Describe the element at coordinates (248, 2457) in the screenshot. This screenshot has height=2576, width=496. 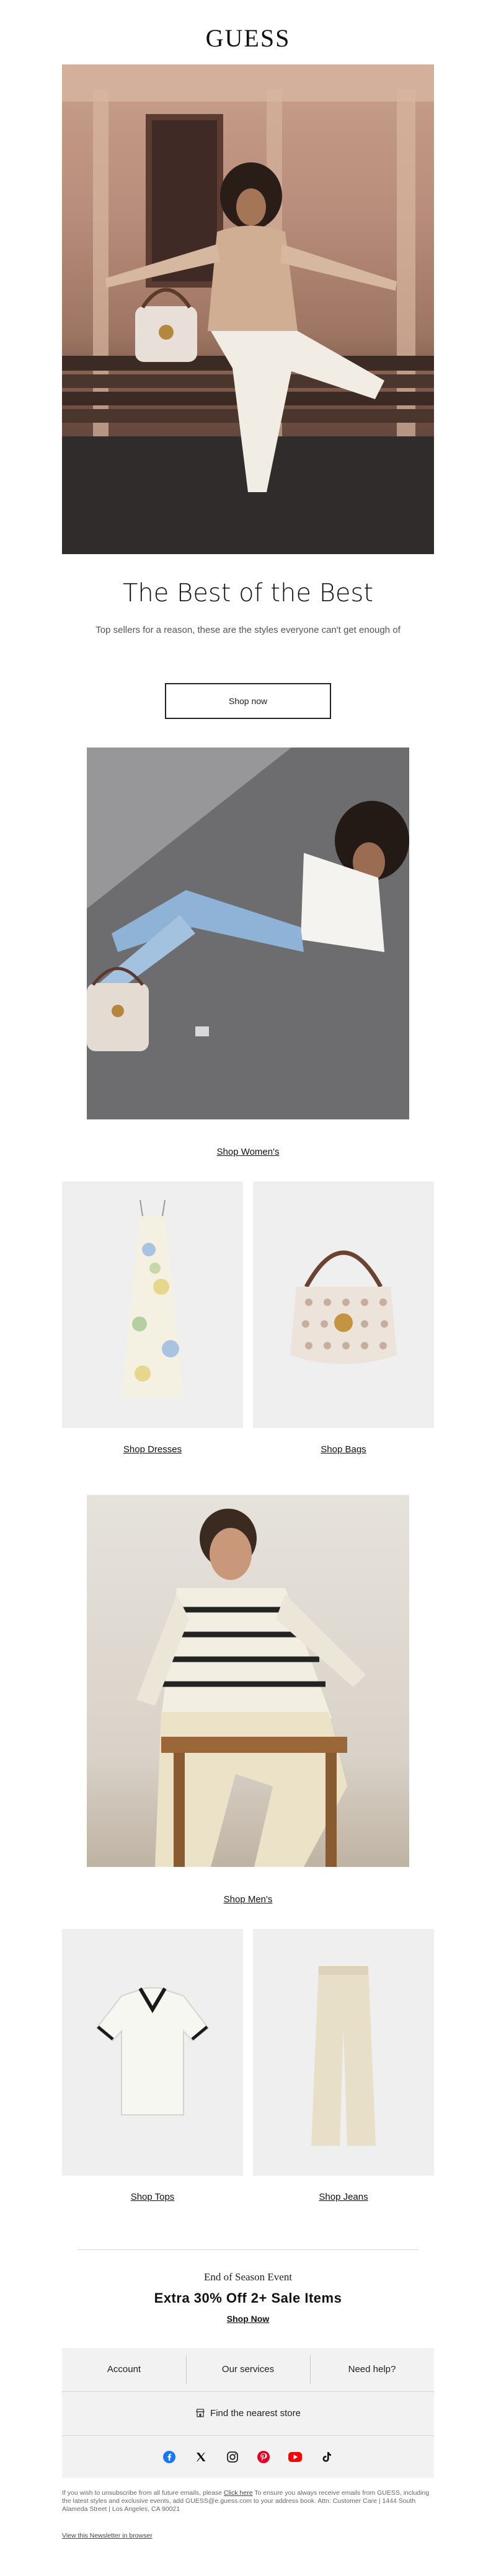
I see `social-links` at that location.